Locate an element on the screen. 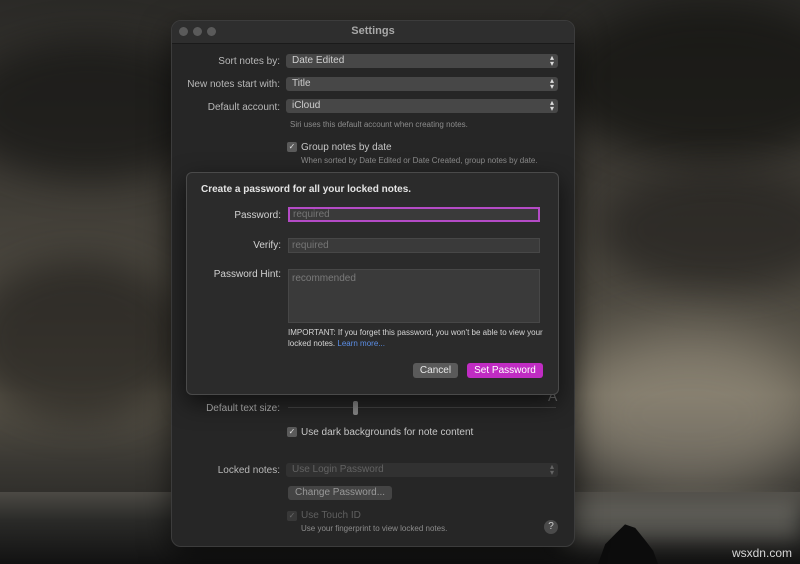  touch-id-label: Use Touch ID is located at coordinates (331, 515).